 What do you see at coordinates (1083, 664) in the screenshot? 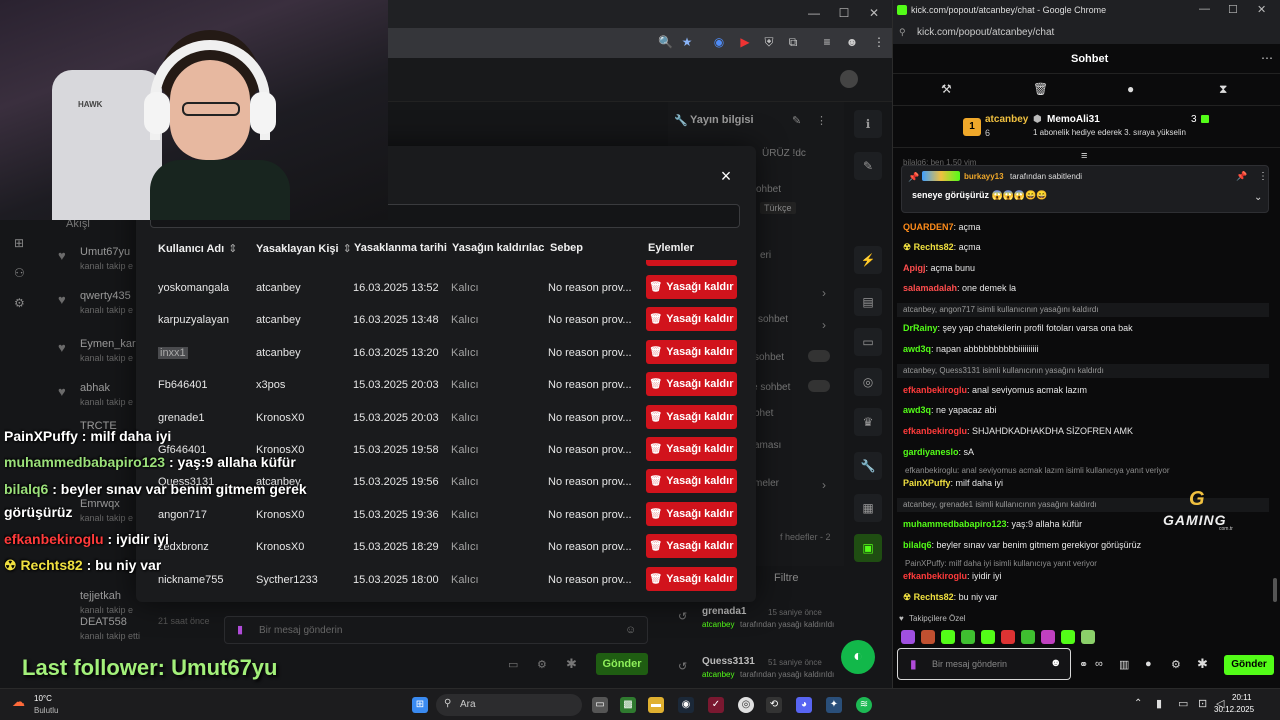
I see `connection-icon: ⚭` at bounding box center [1083, 664].